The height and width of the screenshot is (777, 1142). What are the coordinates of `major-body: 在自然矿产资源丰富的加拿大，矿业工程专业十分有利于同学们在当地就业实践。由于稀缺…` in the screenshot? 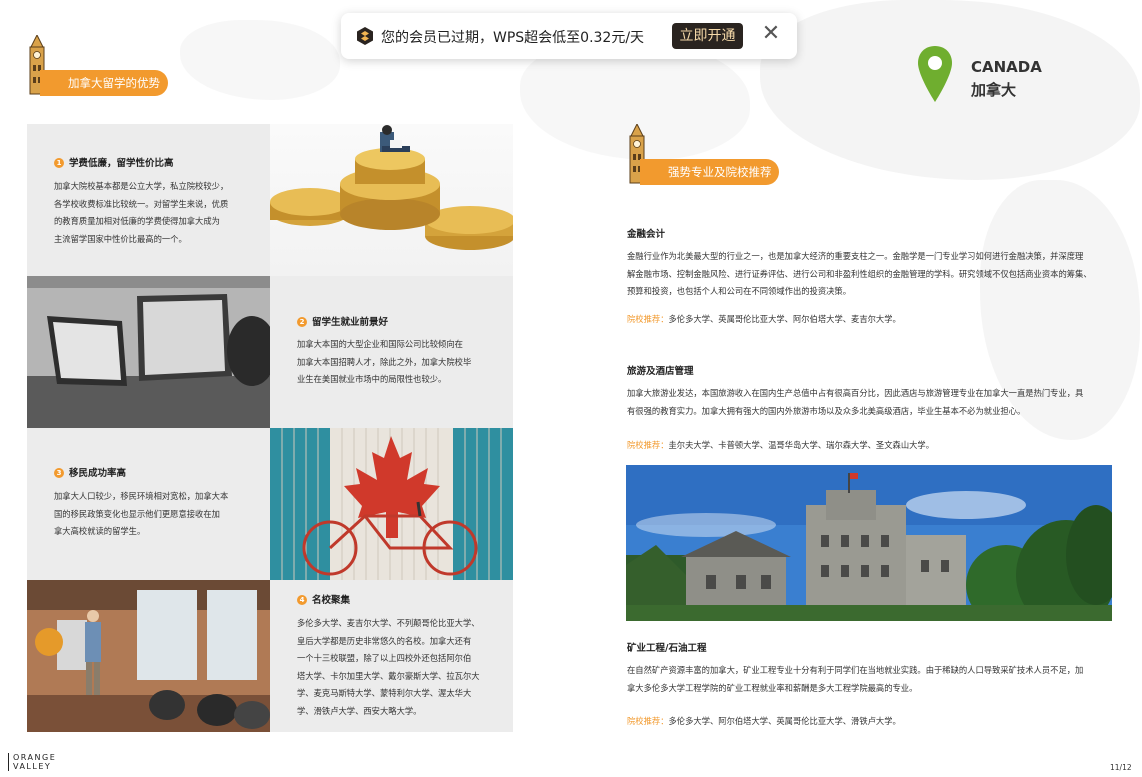 It's located at (855, 679).